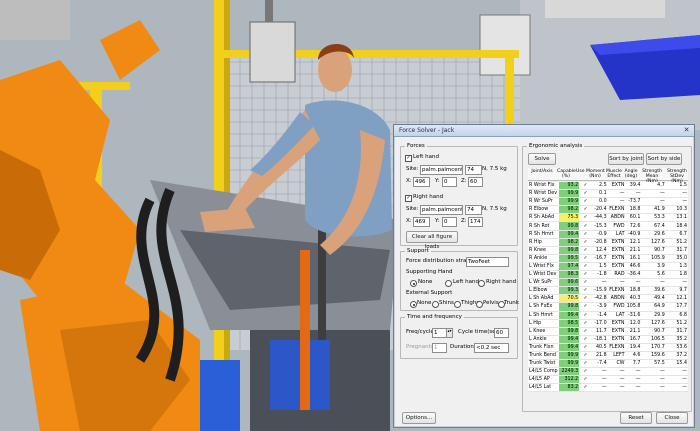 The width and height of the screenshot is (700, 431). What do you see at coordinates (569, 388) in the screenshot?
I see `capable-cell: 83.2` at bounding box center [569, 388].